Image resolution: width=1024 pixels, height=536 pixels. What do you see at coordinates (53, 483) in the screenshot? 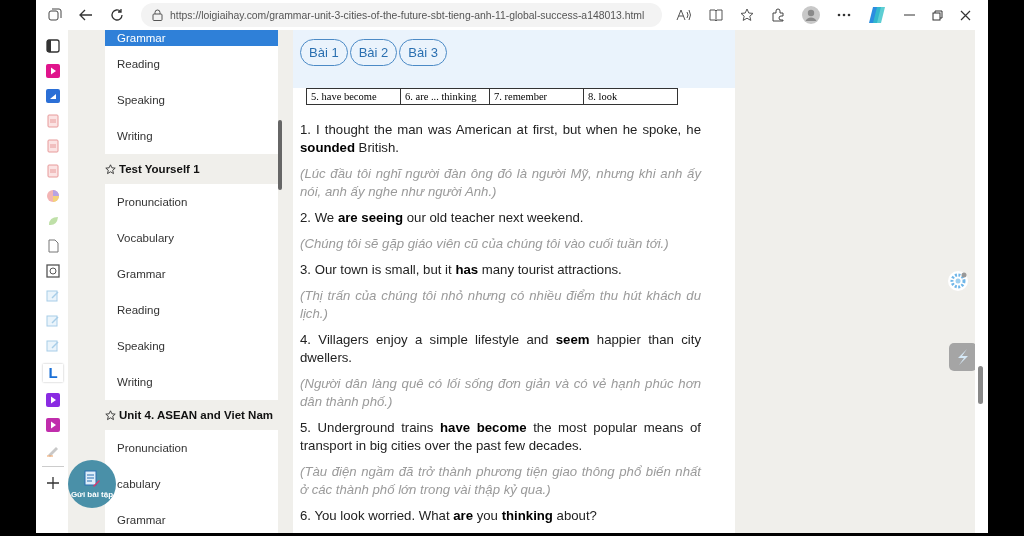
I see `plus-icon` at bounding box center [53, 483].